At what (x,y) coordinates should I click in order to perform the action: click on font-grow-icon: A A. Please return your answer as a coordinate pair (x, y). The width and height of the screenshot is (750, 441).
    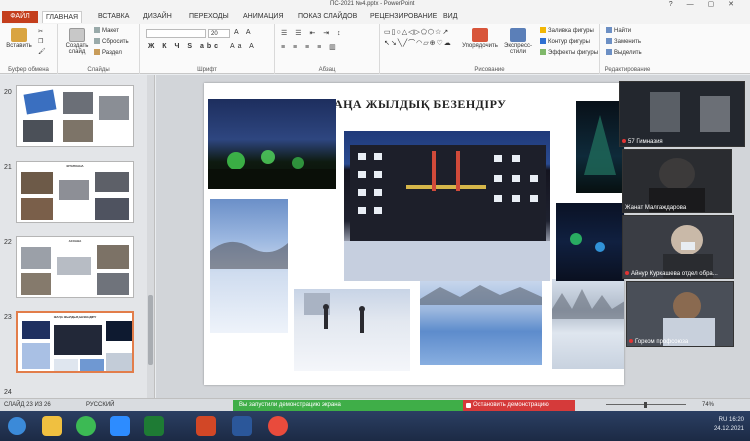
    Looking at the image, I should click on (244, 32).